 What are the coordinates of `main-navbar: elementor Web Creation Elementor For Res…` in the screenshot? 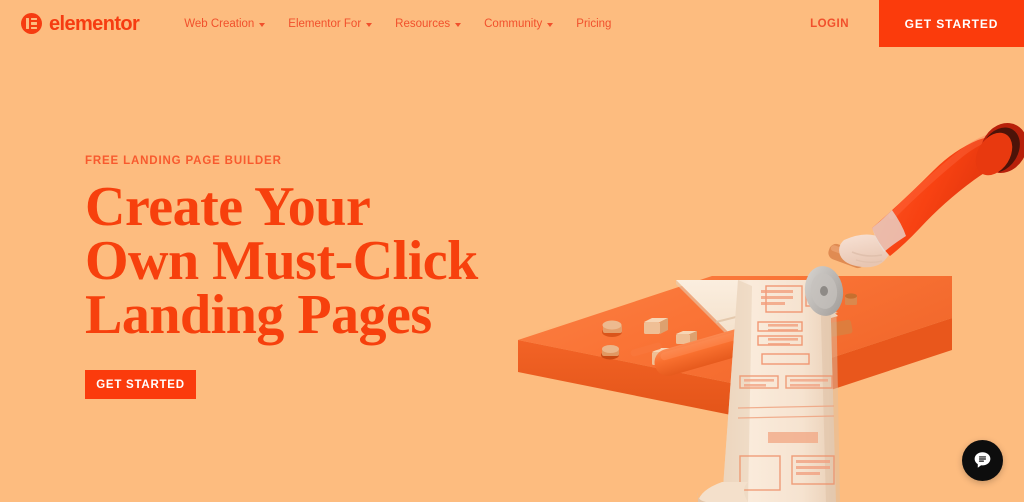 It's located at (512, 23).